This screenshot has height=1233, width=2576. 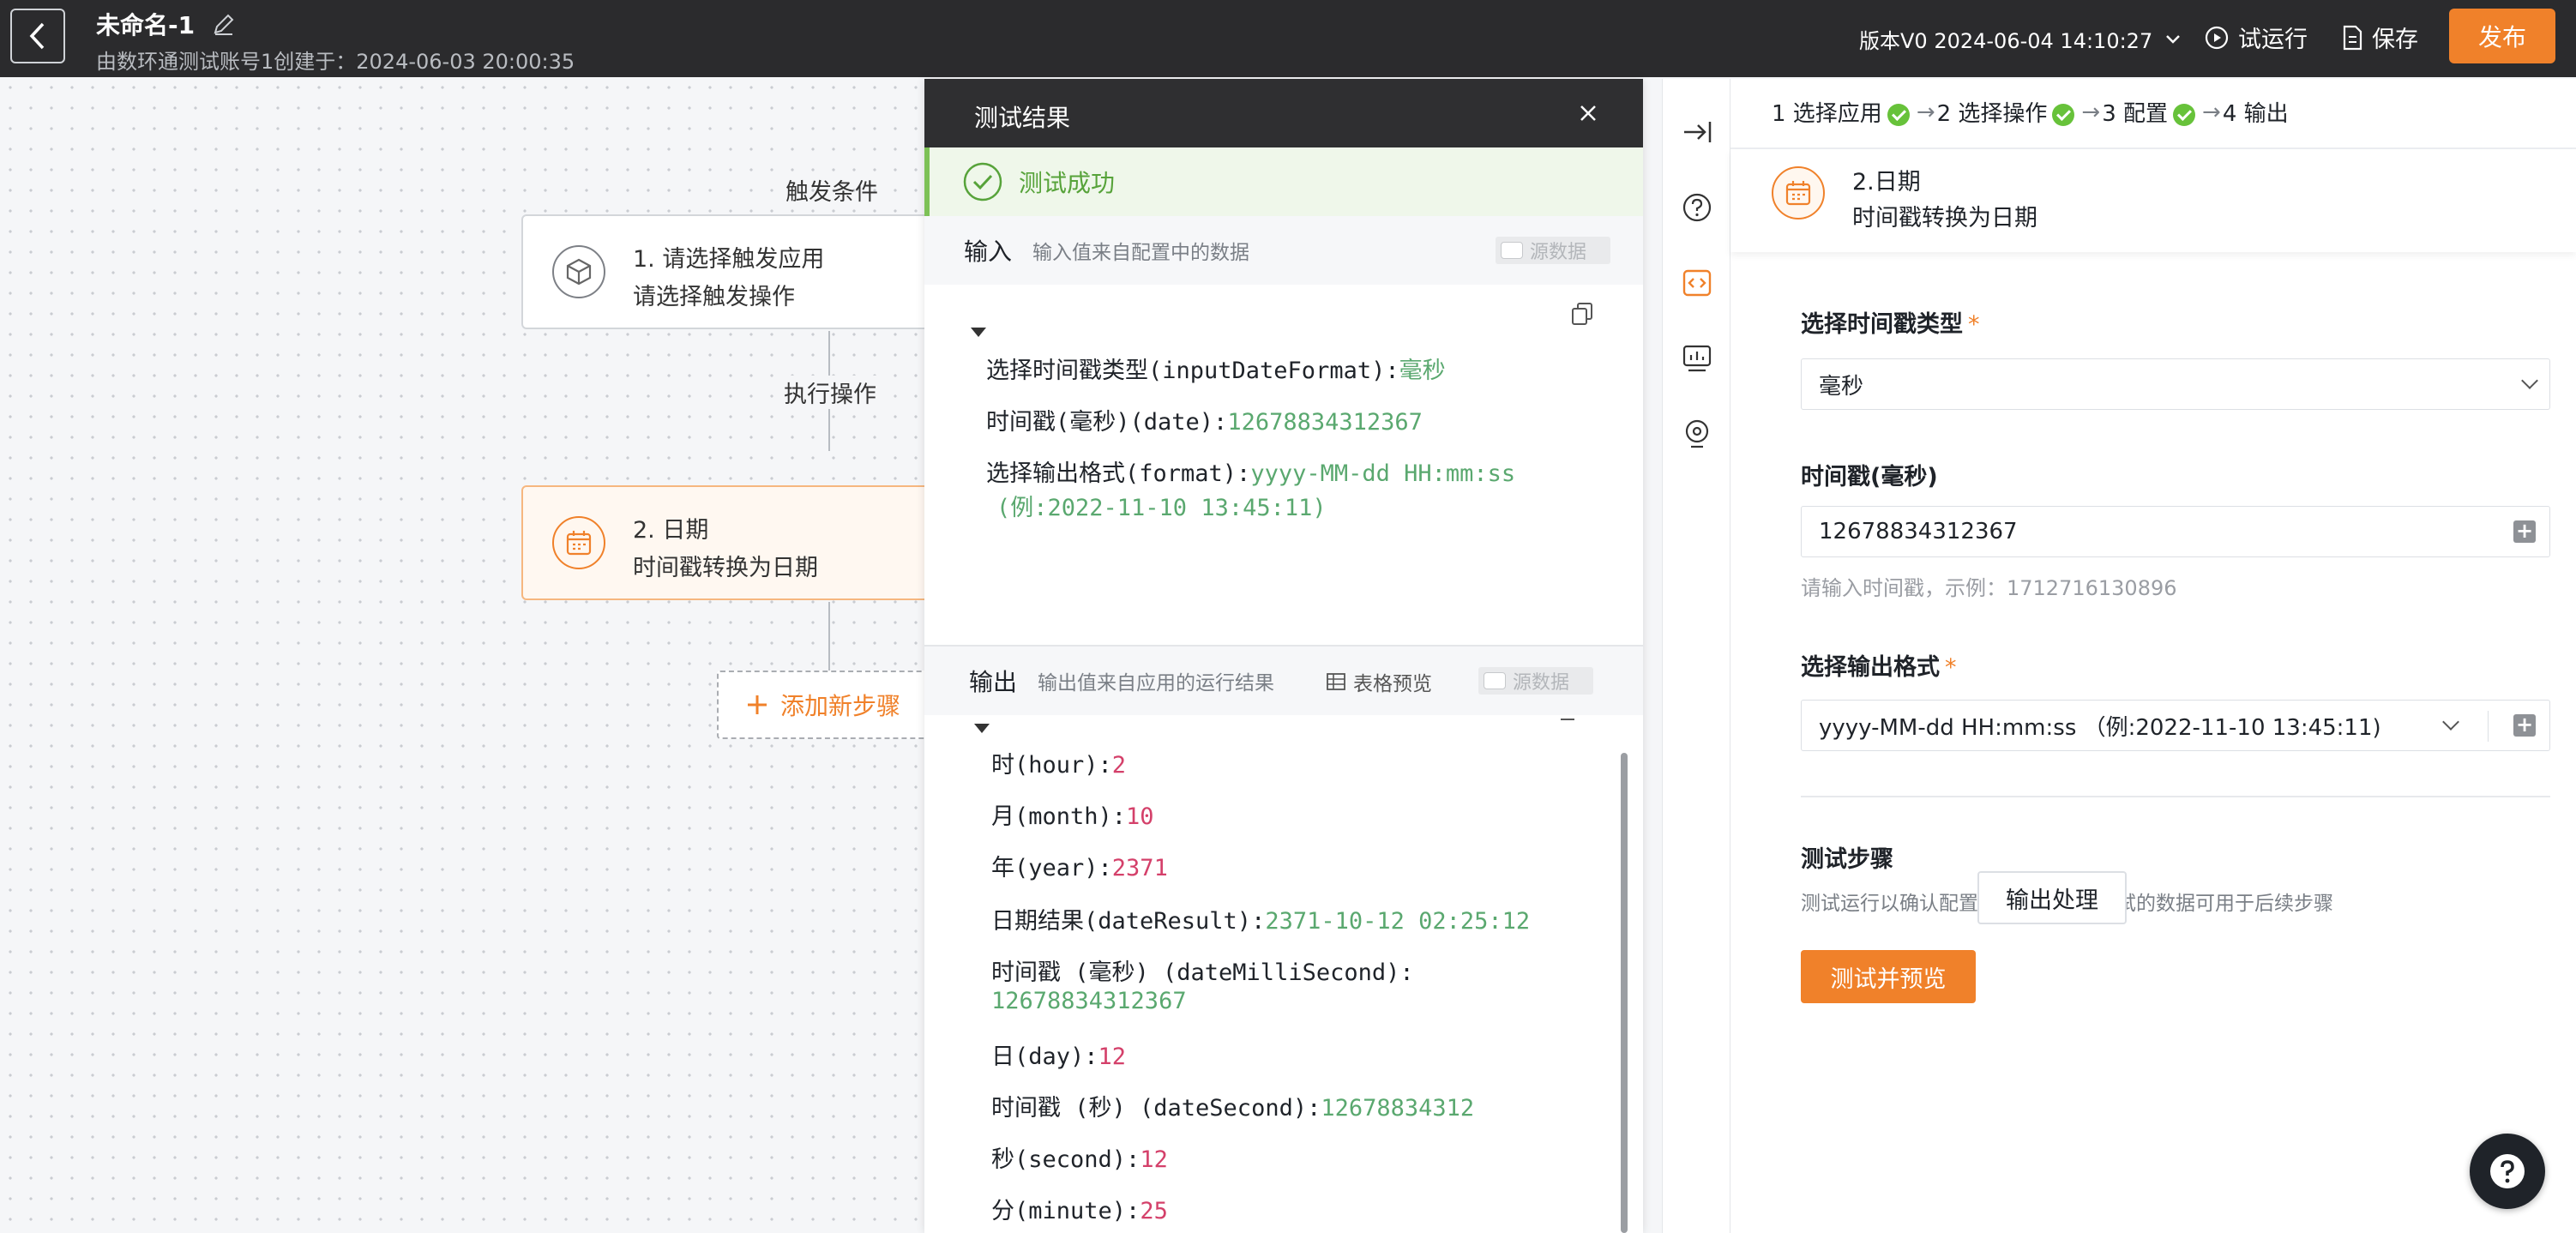 I want to click on data-field-row: 秒(second):12, so click(x=1079, y=1157).